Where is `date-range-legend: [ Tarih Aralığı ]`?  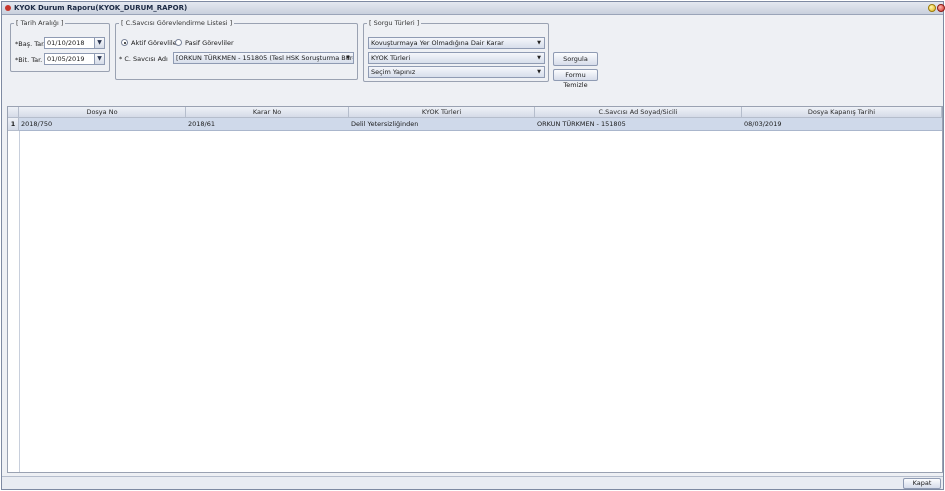
date-range-legend: [ Tarih Aralığı ] is located at coordinates (40, 23).